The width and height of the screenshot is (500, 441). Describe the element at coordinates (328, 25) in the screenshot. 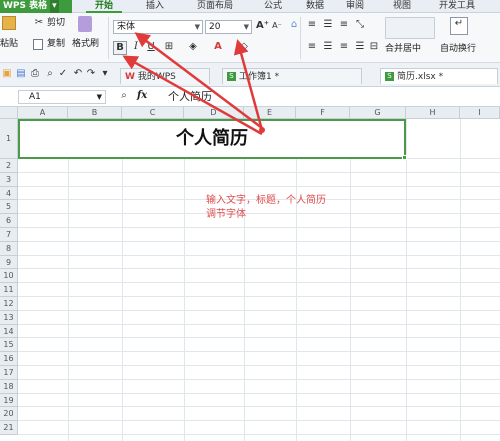

I see `align-middle-icon: ☰` at that location.